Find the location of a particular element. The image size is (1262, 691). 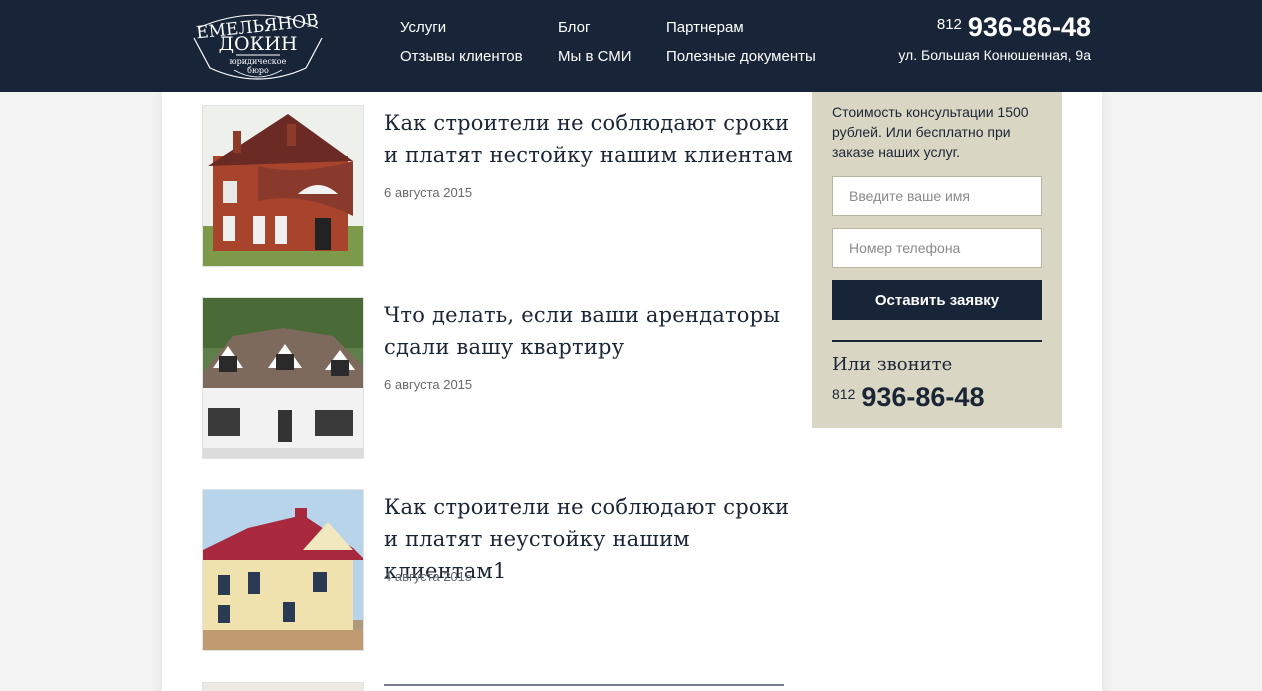

logo-line2: ДОКИН is located at coordinates (258, 44).